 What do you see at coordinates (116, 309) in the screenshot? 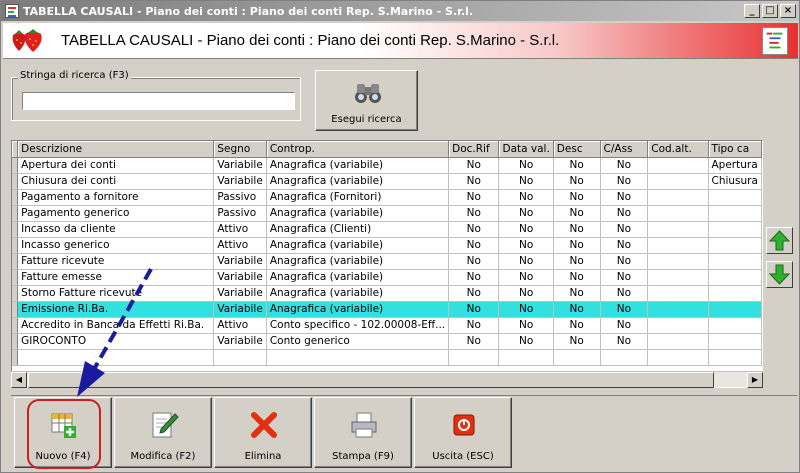
I see `table-cell: Emissione Ri.Ba.` at bounding box center [116, 309].